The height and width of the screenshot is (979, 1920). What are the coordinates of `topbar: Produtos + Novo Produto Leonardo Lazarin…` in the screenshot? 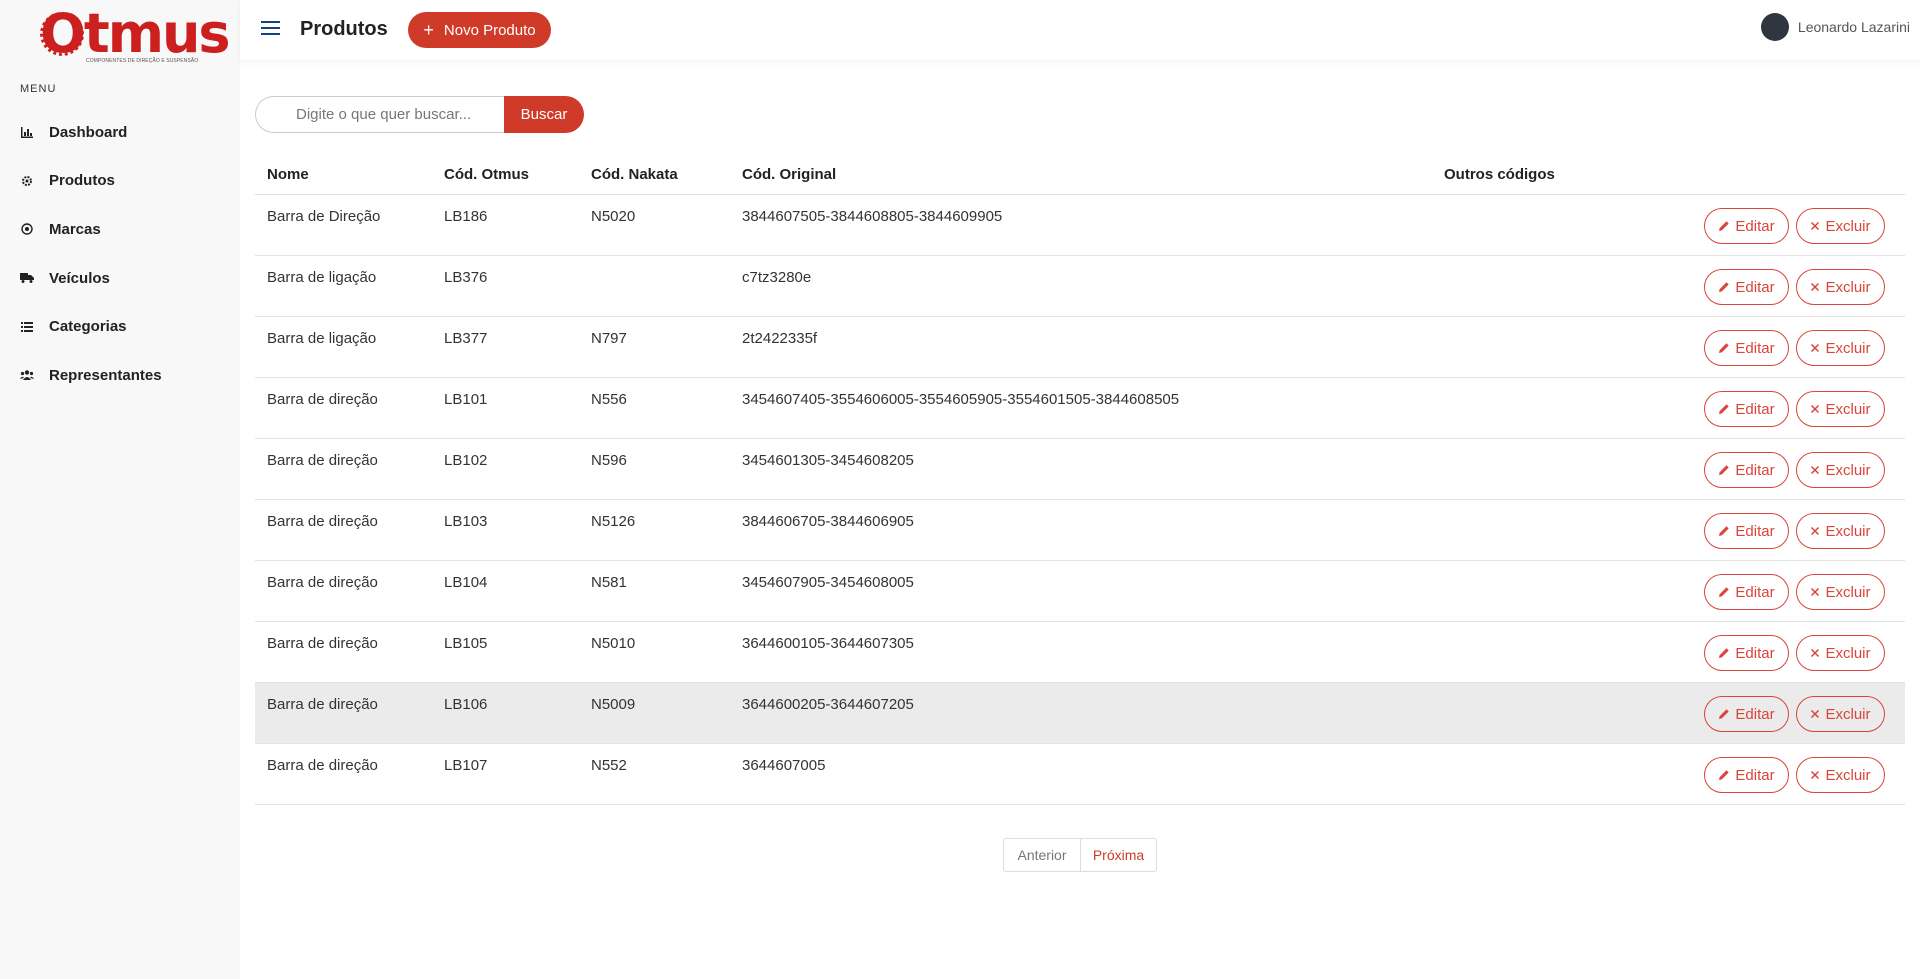 It's located at (1080, 30).